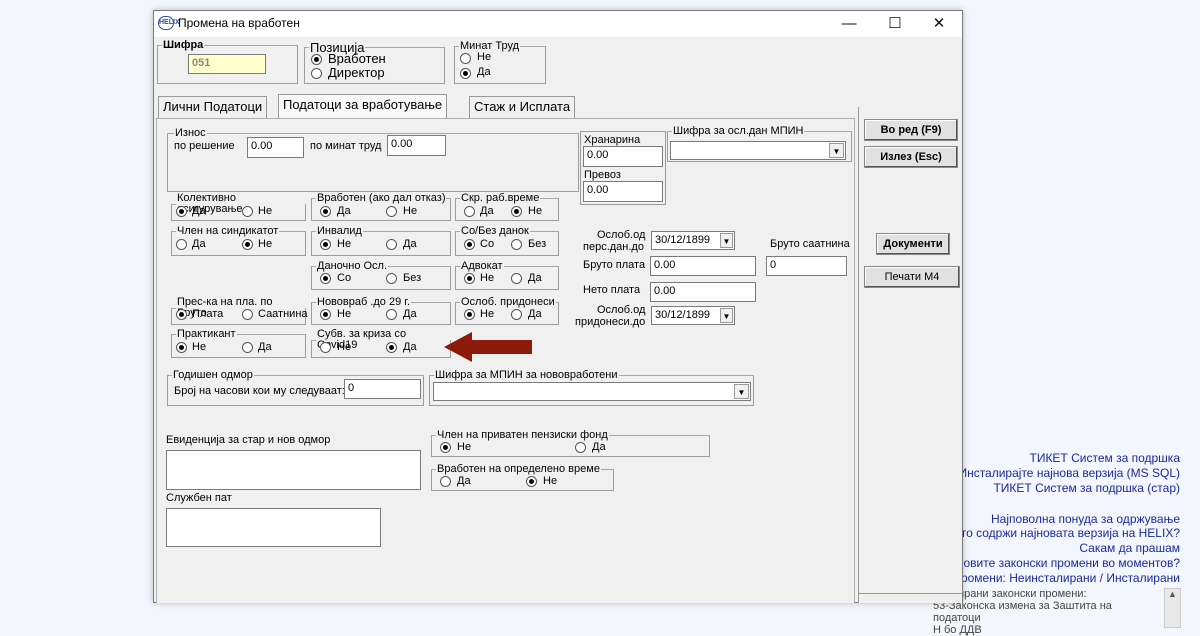  Describe the element at coordinates (247, 347) in the screenshot. I see `praktikant-da-radio` at that location.